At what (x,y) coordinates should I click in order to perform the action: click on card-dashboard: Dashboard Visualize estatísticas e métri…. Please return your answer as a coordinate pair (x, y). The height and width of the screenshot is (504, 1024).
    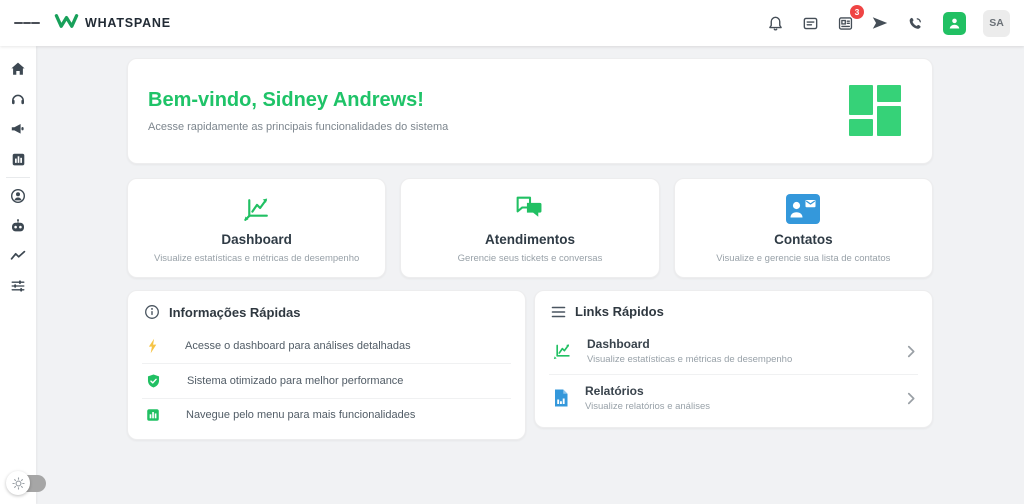
    Looking at the image, I should click on (257, 228).